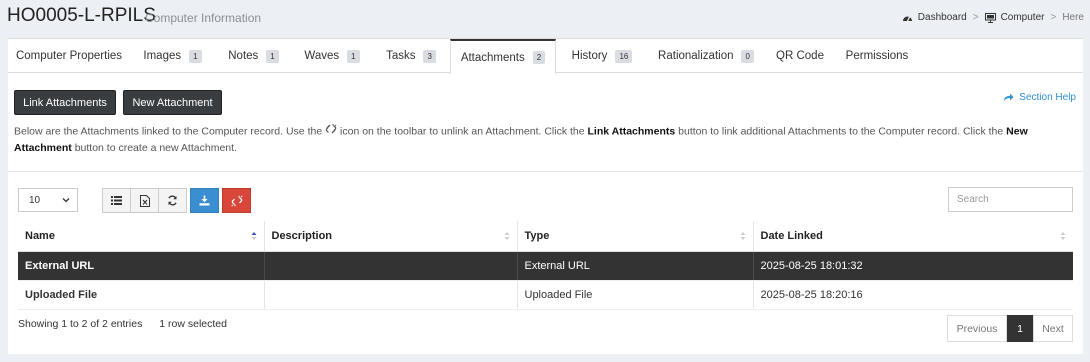  I want to click on tab-attachments: Attachments 2, so click(503, 56).